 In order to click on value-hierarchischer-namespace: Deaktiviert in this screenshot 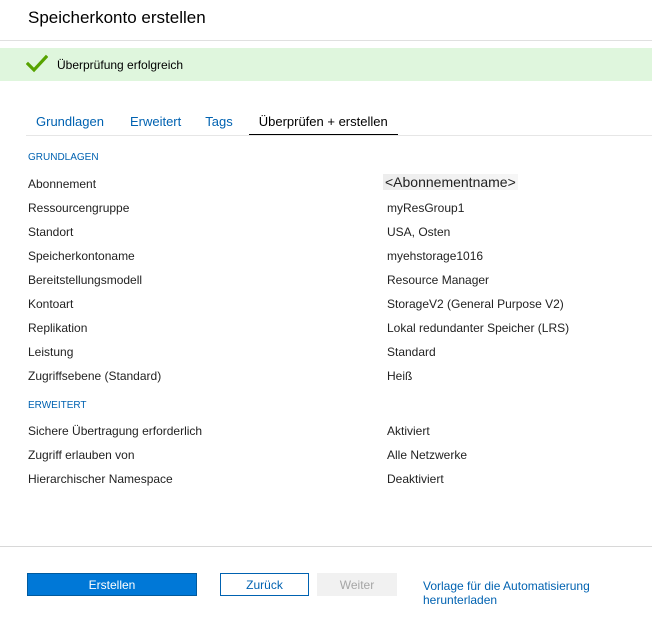, I will do `click(415, 479)`.